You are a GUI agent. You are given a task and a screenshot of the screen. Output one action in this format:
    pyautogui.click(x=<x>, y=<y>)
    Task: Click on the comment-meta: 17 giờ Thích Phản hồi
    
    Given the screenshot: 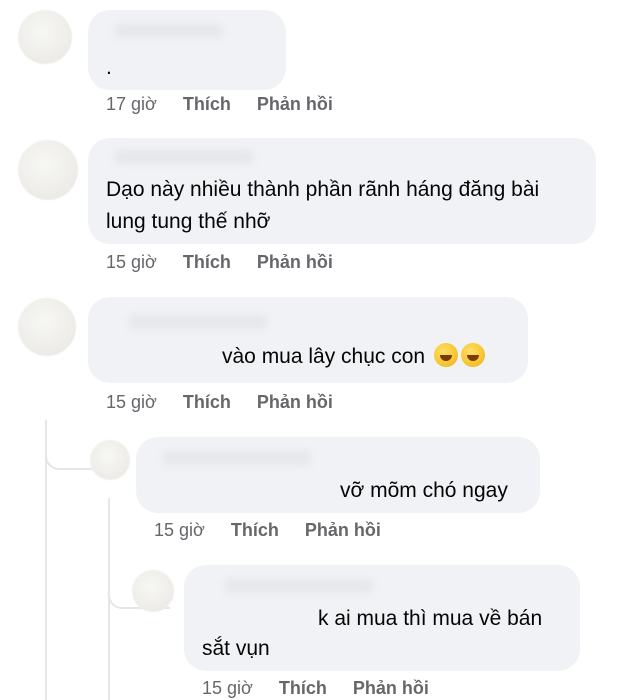 What is the action you would take?
    pyautogui.click(x=219, y=104)
    